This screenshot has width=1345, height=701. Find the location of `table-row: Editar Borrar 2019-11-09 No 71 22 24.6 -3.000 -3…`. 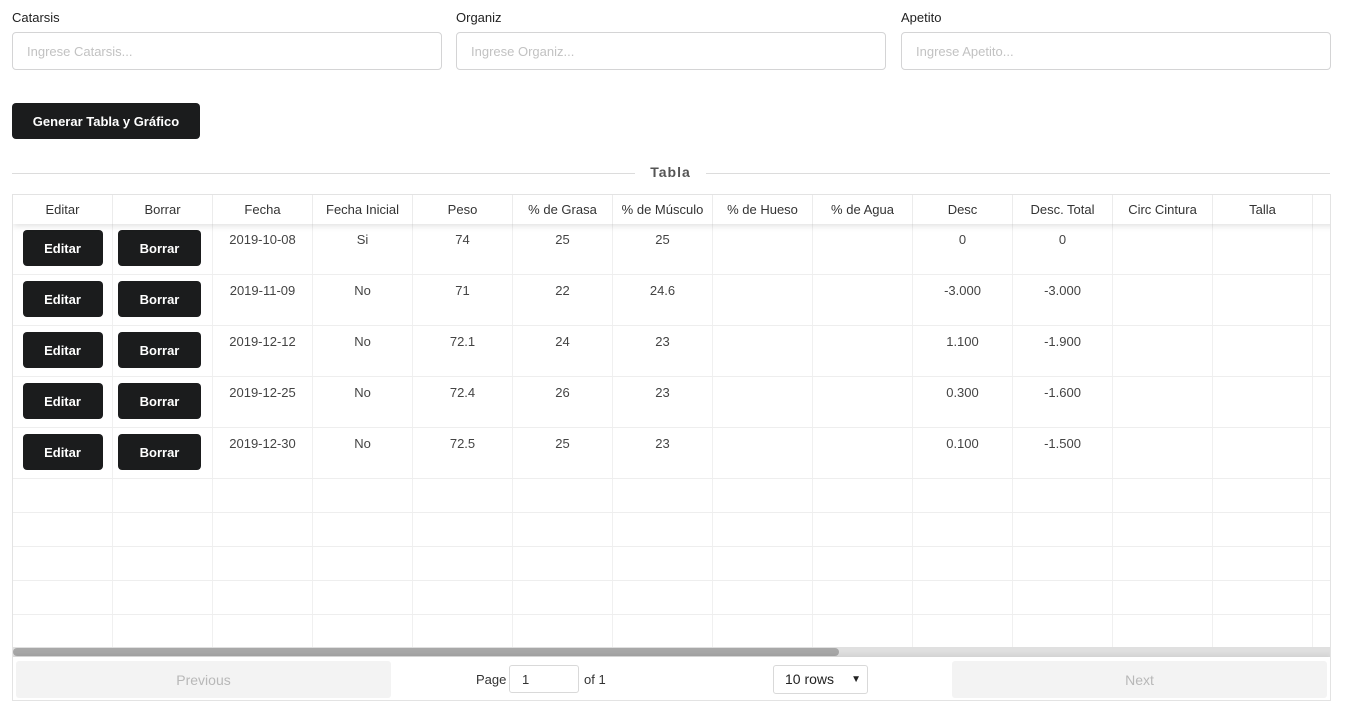

table-row: Editar Borrar 2019-11-09 No 71 22 24.6 -3.000 -3… is located at coordinates (671, 300).